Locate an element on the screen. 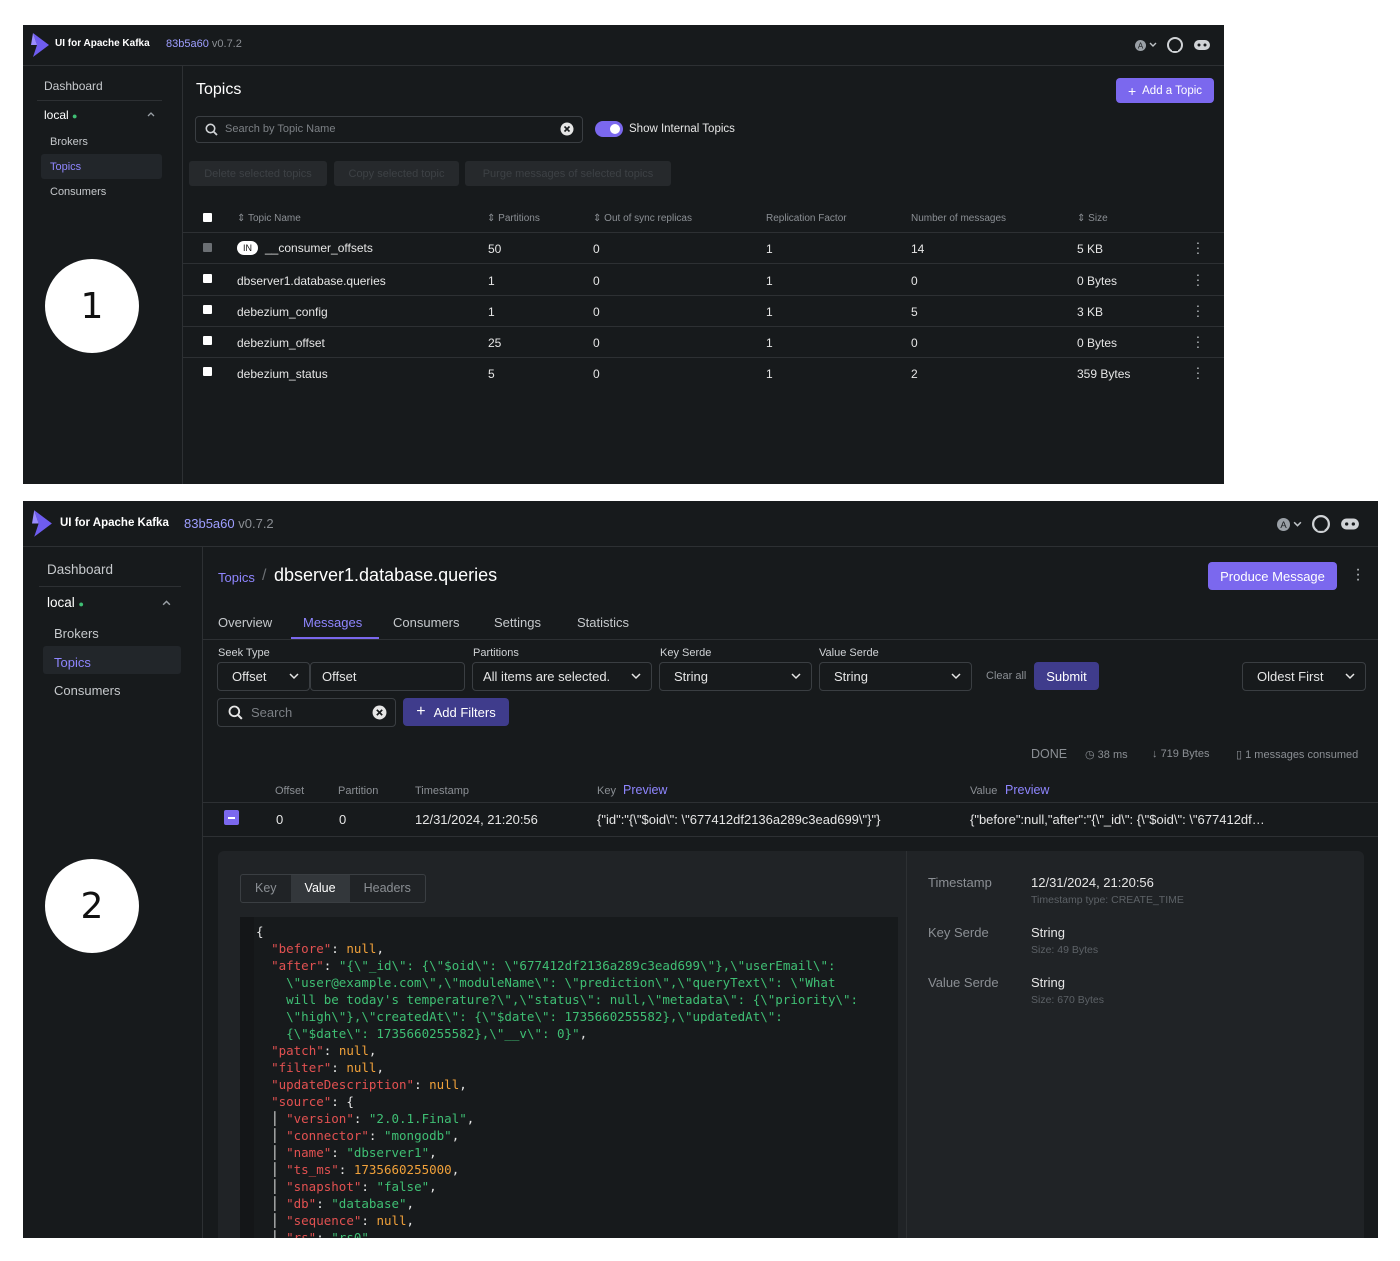  topic-name: dbserver1.database.queries is located at coordinates (311, 281).